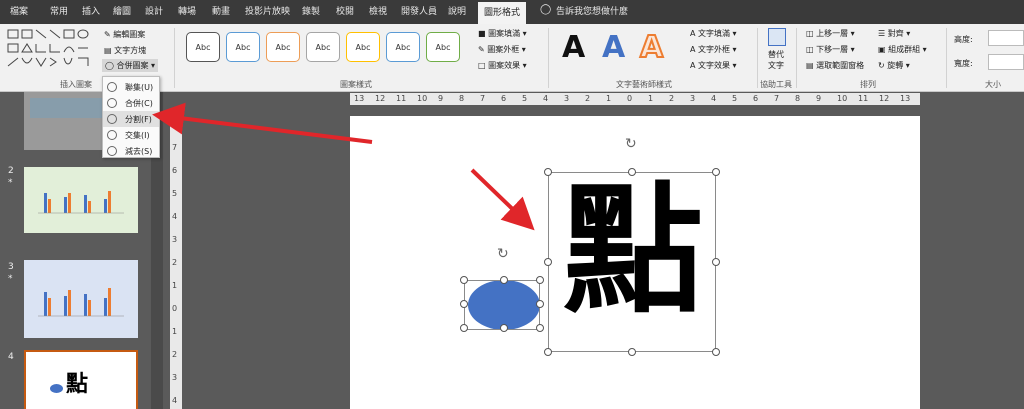 This screenshot has width=1024, height=409. I want to click on alt-text-line2: 文字, so click(776, 65).